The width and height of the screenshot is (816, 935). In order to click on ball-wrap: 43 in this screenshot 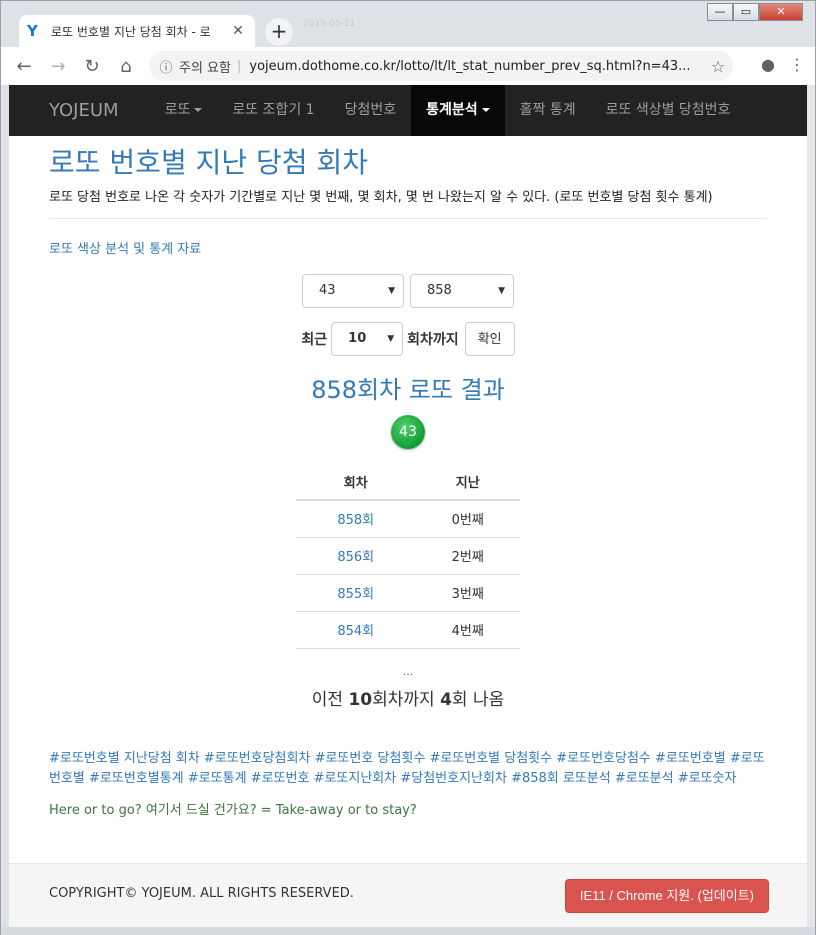, I will do `click(408, 432)`.